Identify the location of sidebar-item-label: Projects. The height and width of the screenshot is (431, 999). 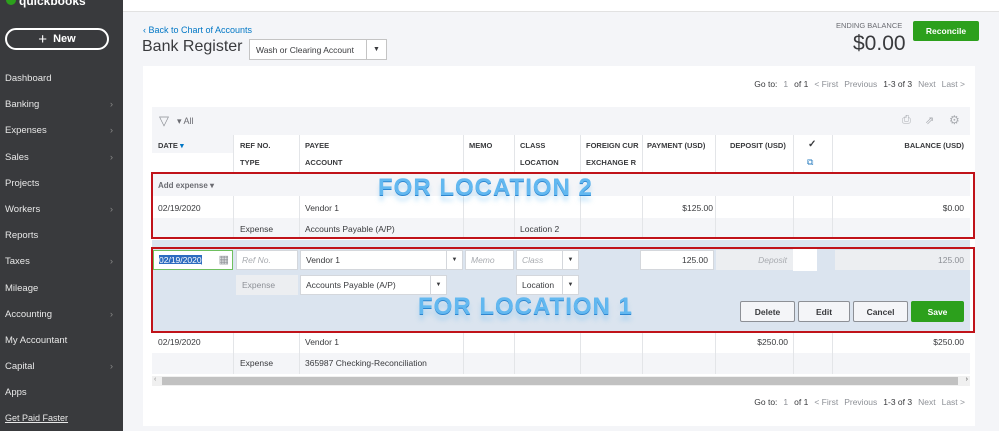
(22, 183).